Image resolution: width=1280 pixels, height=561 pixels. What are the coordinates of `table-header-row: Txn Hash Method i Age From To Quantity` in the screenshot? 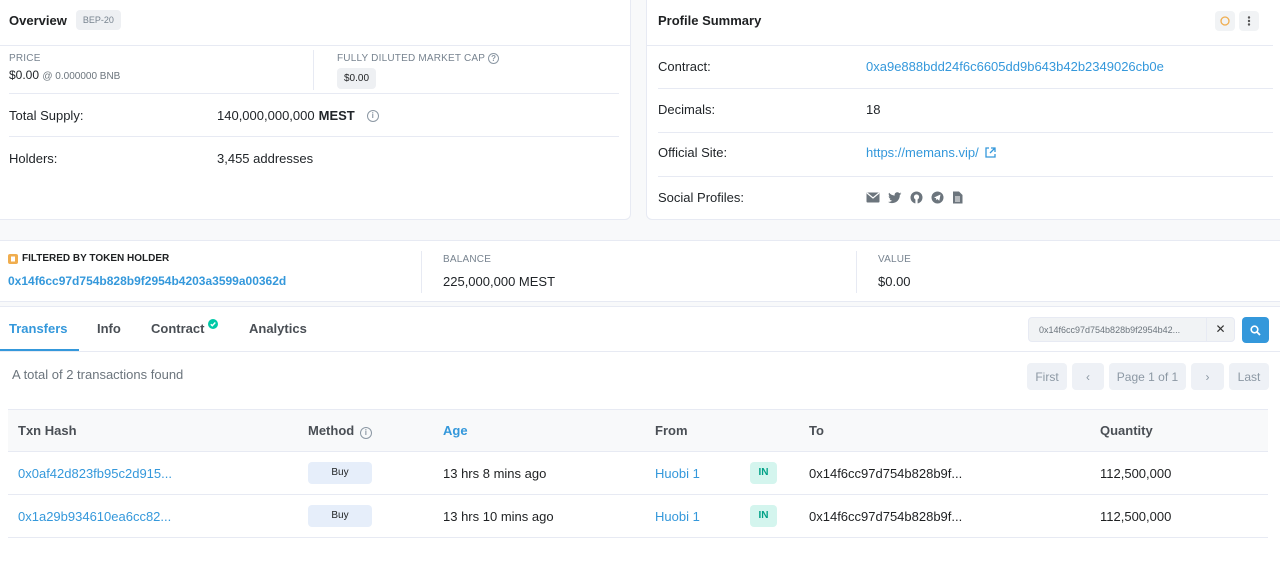 It's located at (638, 430).